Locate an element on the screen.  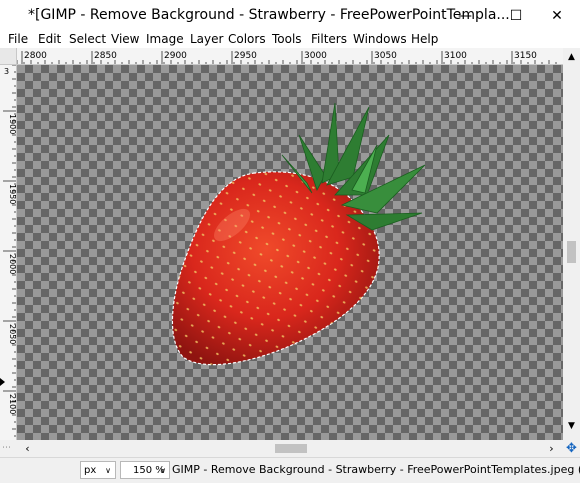
h-ruler-label: 2850 is located at coordinates (105, 56).